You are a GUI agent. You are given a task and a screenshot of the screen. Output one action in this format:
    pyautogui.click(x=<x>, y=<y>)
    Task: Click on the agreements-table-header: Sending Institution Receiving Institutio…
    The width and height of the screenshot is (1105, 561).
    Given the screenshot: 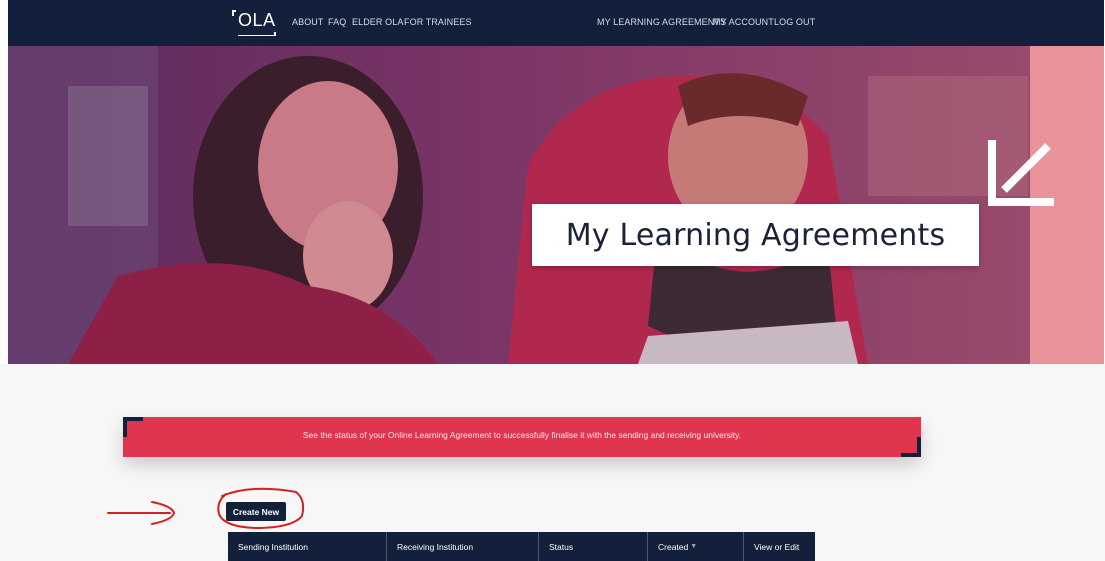 What is the action you would take?
    pyautogui.click(x=521, y=546)
    